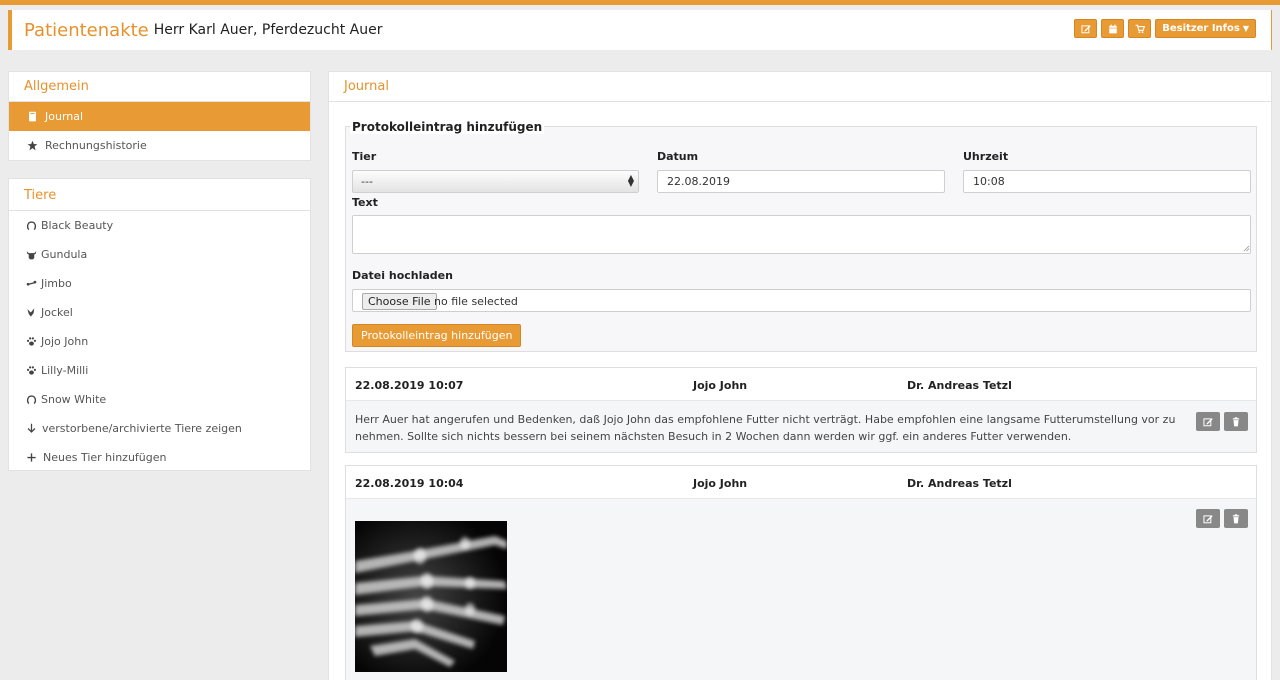  What do you see at coordinates (31, 458) in the screenshot?
I see `plus-icon` at bounding box center [31, 458].